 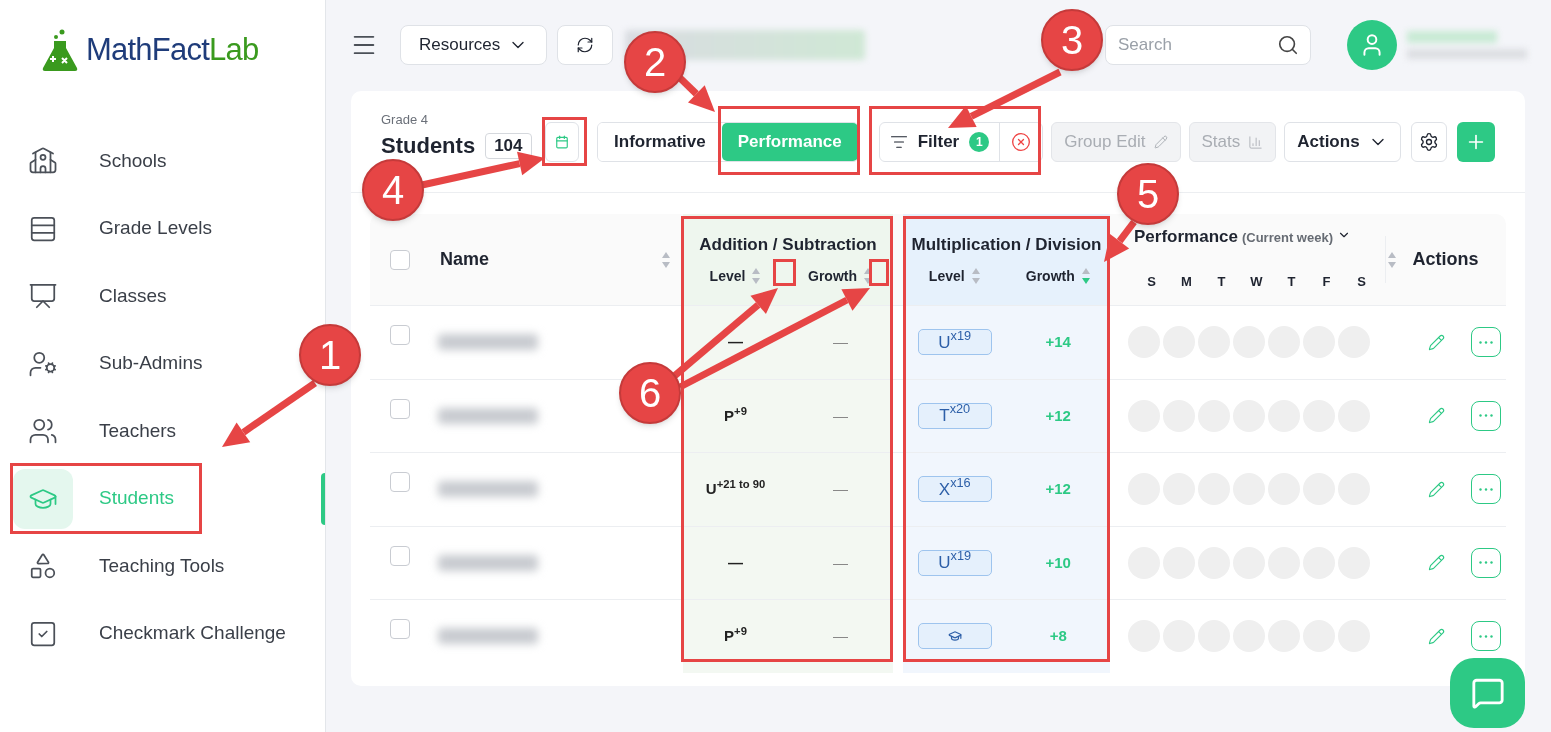 I want to click on growth-value: +10, so click(x=1058, y=562).